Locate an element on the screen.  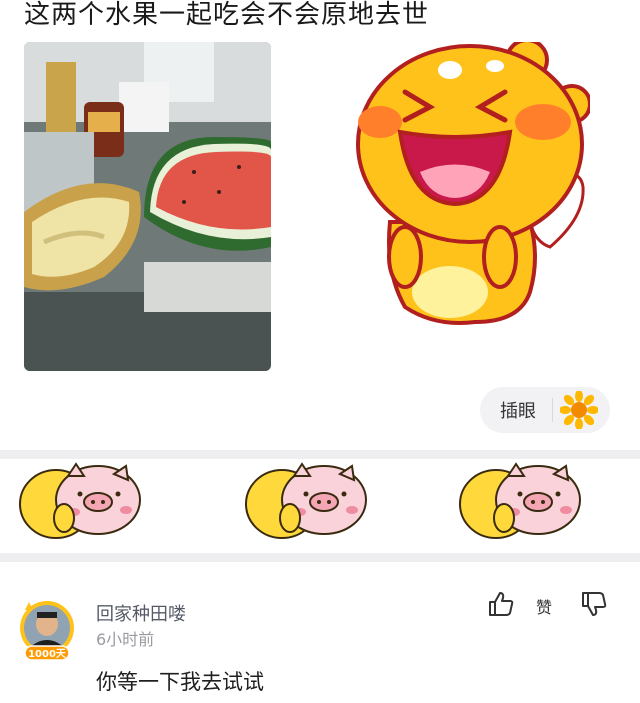
section-divider is located at coordinates (320, 557).